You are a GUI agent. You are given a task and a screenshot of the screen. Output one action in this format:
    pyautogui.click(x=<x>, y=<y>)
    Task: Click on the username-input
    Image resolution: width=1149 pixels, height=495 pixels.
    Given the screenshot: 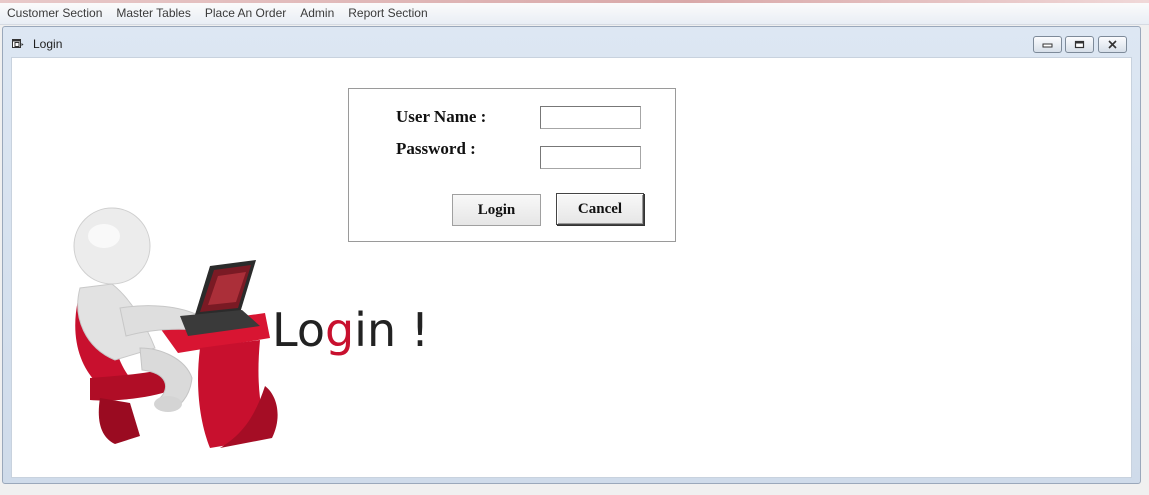 What is the action you would take?
    pyautogui.click(x=590, y=117)
    